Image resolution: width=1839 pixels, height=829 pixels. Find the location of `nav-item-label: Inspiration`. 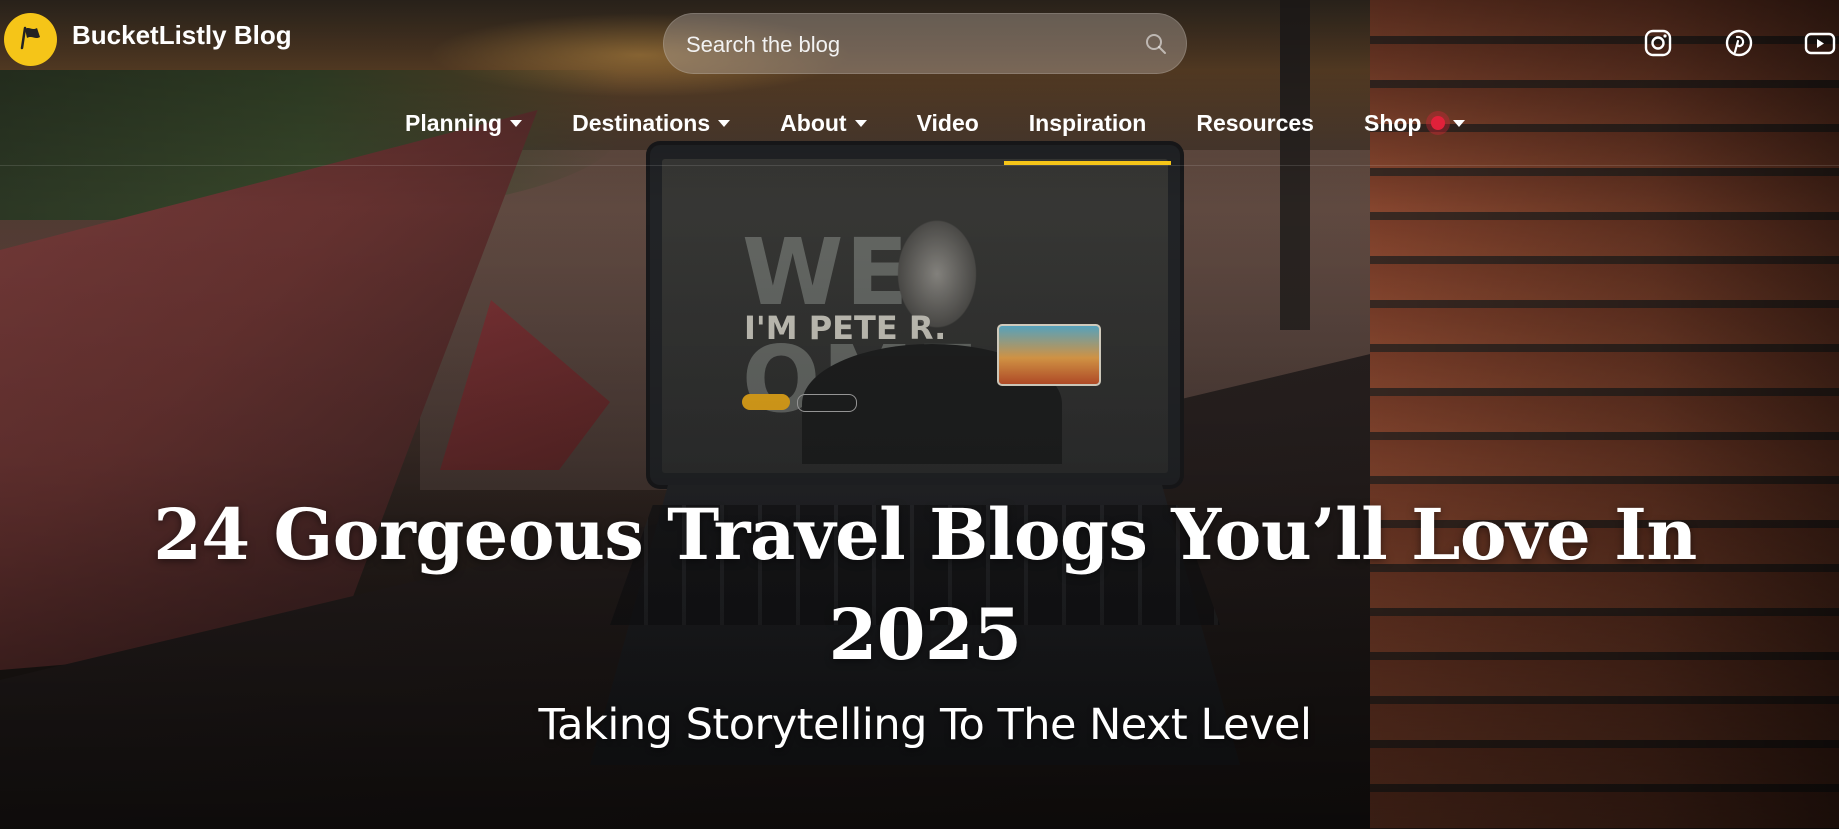

nav-item-label: Inspiration is located at coordinates (1087, 122).